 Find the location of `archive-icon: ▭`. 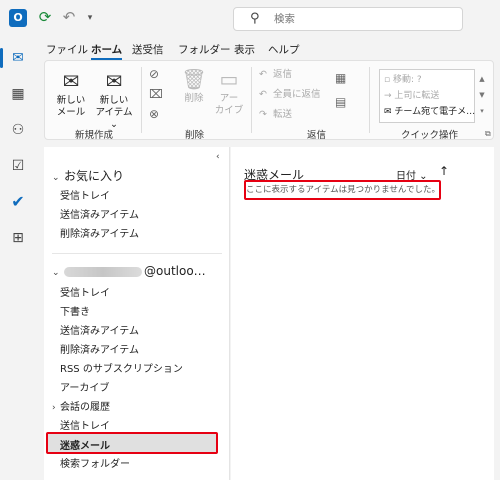

archive-icon: ▭ is located at coordinates (229, 79).